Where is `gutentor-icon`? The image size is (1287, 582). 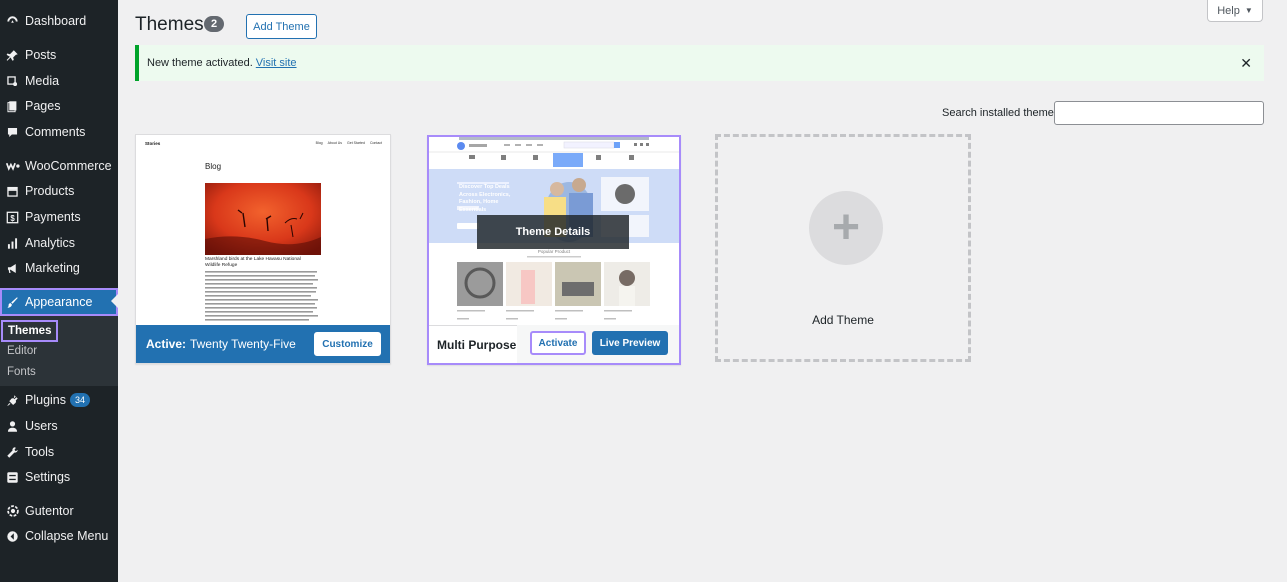
gutentor-icon is located at coordinates (12, 511).